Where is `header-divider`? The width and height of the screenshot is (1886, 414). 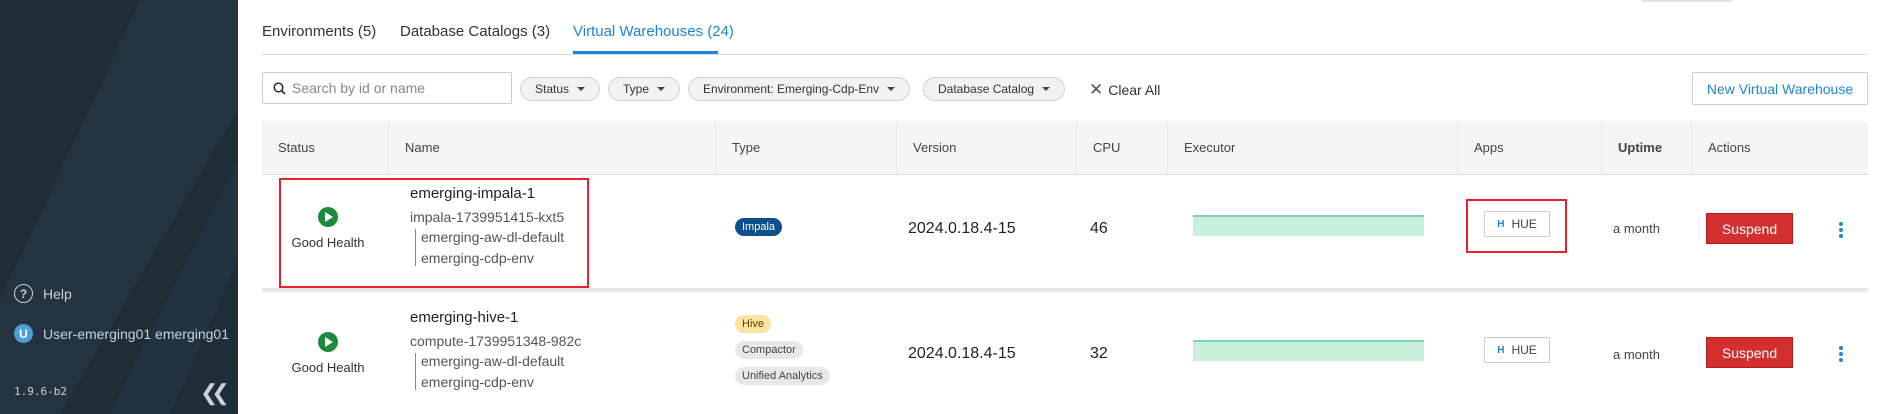
header-divider is located at coordinates (1687, 1).